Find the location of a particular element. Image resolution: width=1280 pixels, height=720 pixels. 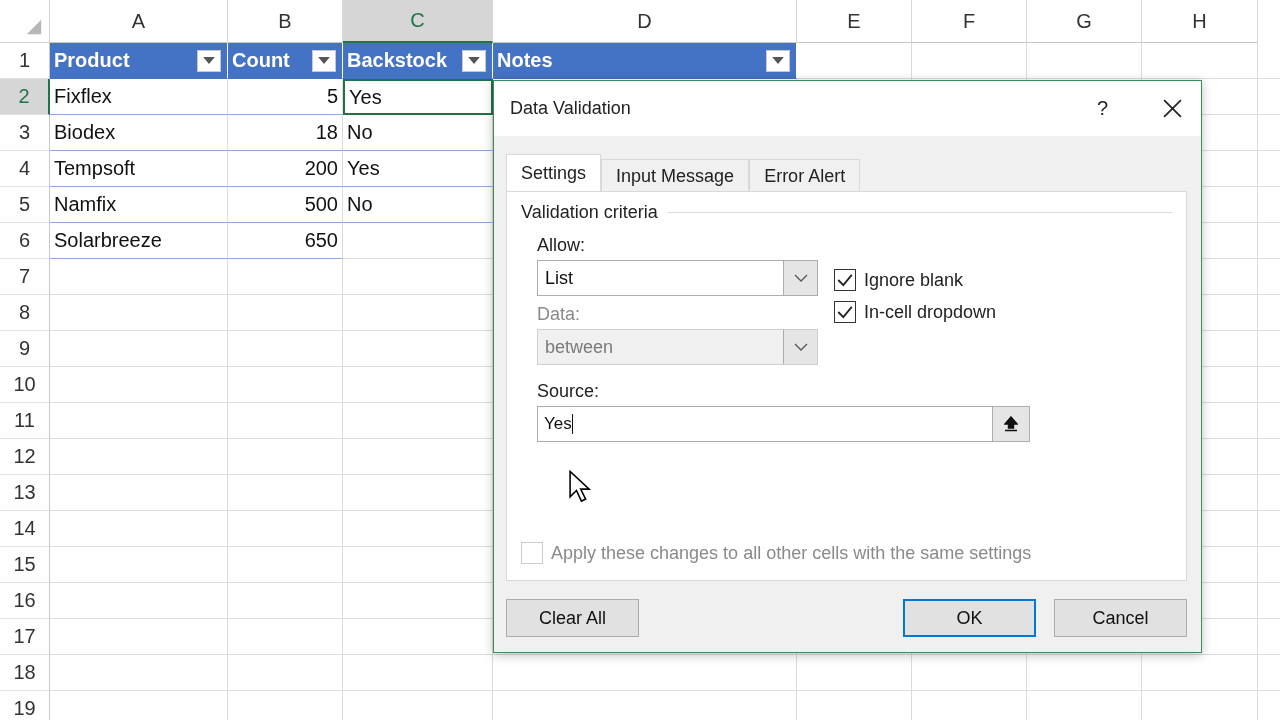

table-cell: Tempsoft is located at coordinates (139, 169).